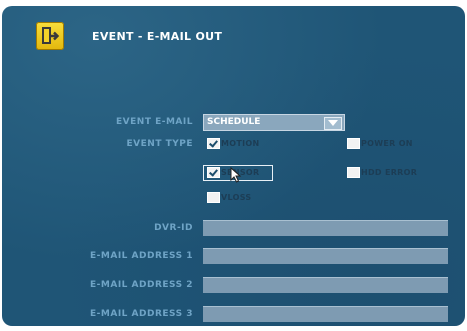 This screenshot has height=331, width=467. What do you see at coordinates (274, 122) in the screenshot?
I see `event-email-dropdown: SCHEDULE` at bounding box center [274, 122].